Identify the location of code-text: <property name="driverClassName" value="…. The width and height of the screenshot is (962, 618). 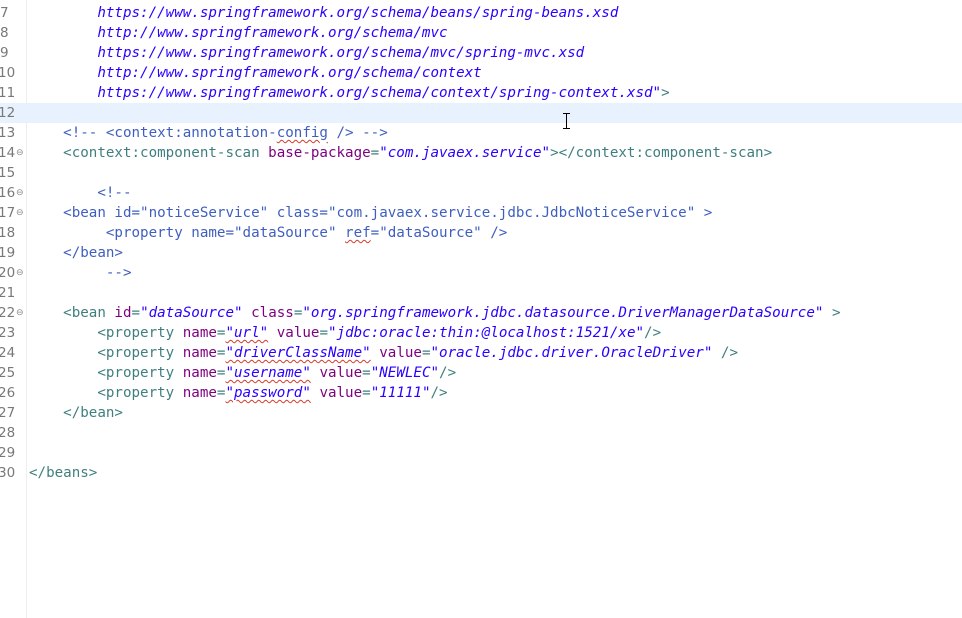
(383, 353).